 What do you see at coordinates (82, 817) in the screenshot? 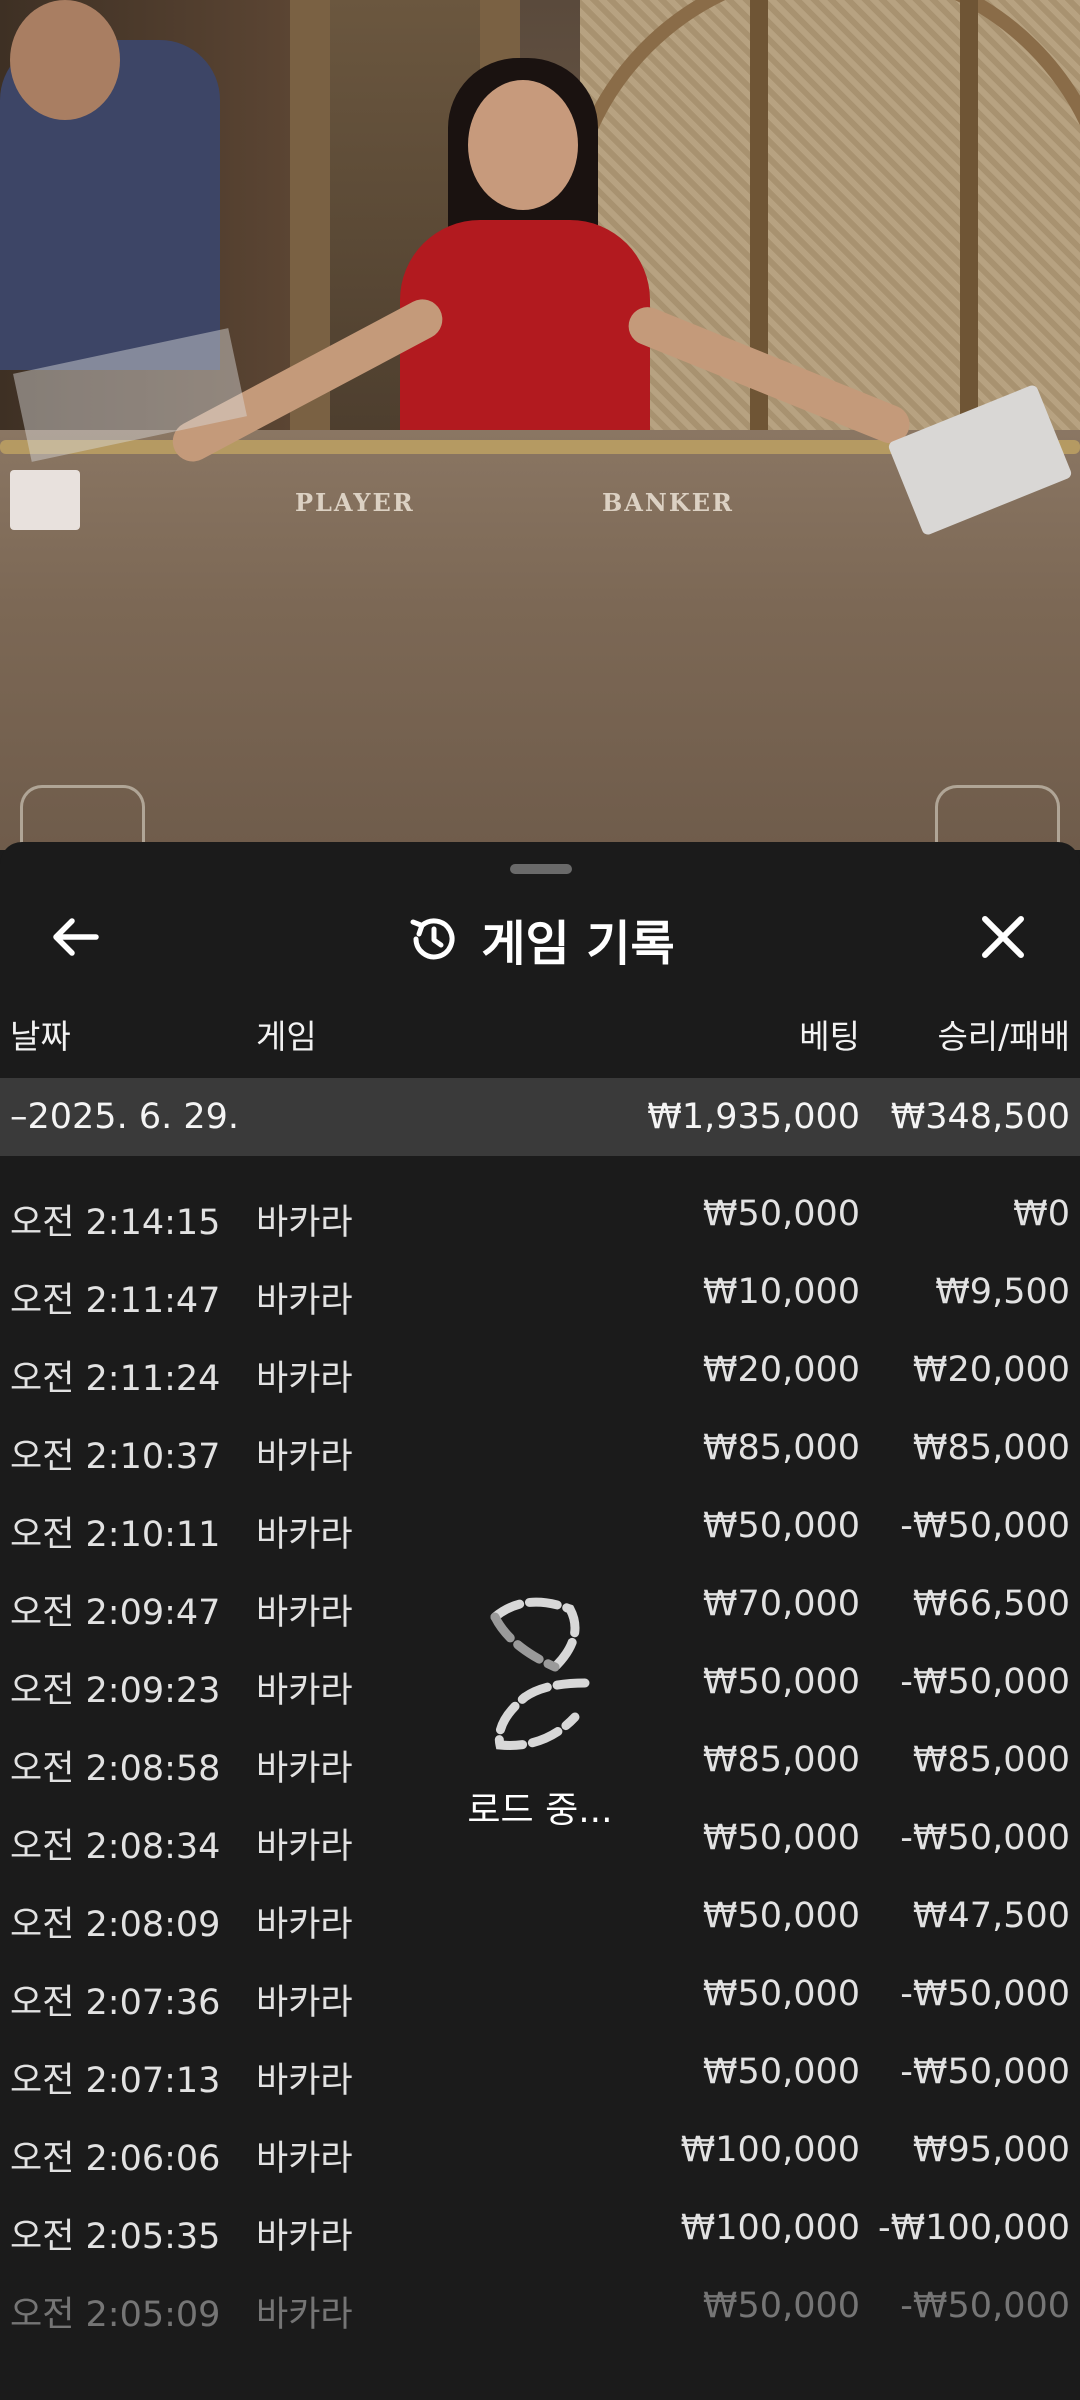
I see `seat-tab-left` at bounding box center [82, 817].